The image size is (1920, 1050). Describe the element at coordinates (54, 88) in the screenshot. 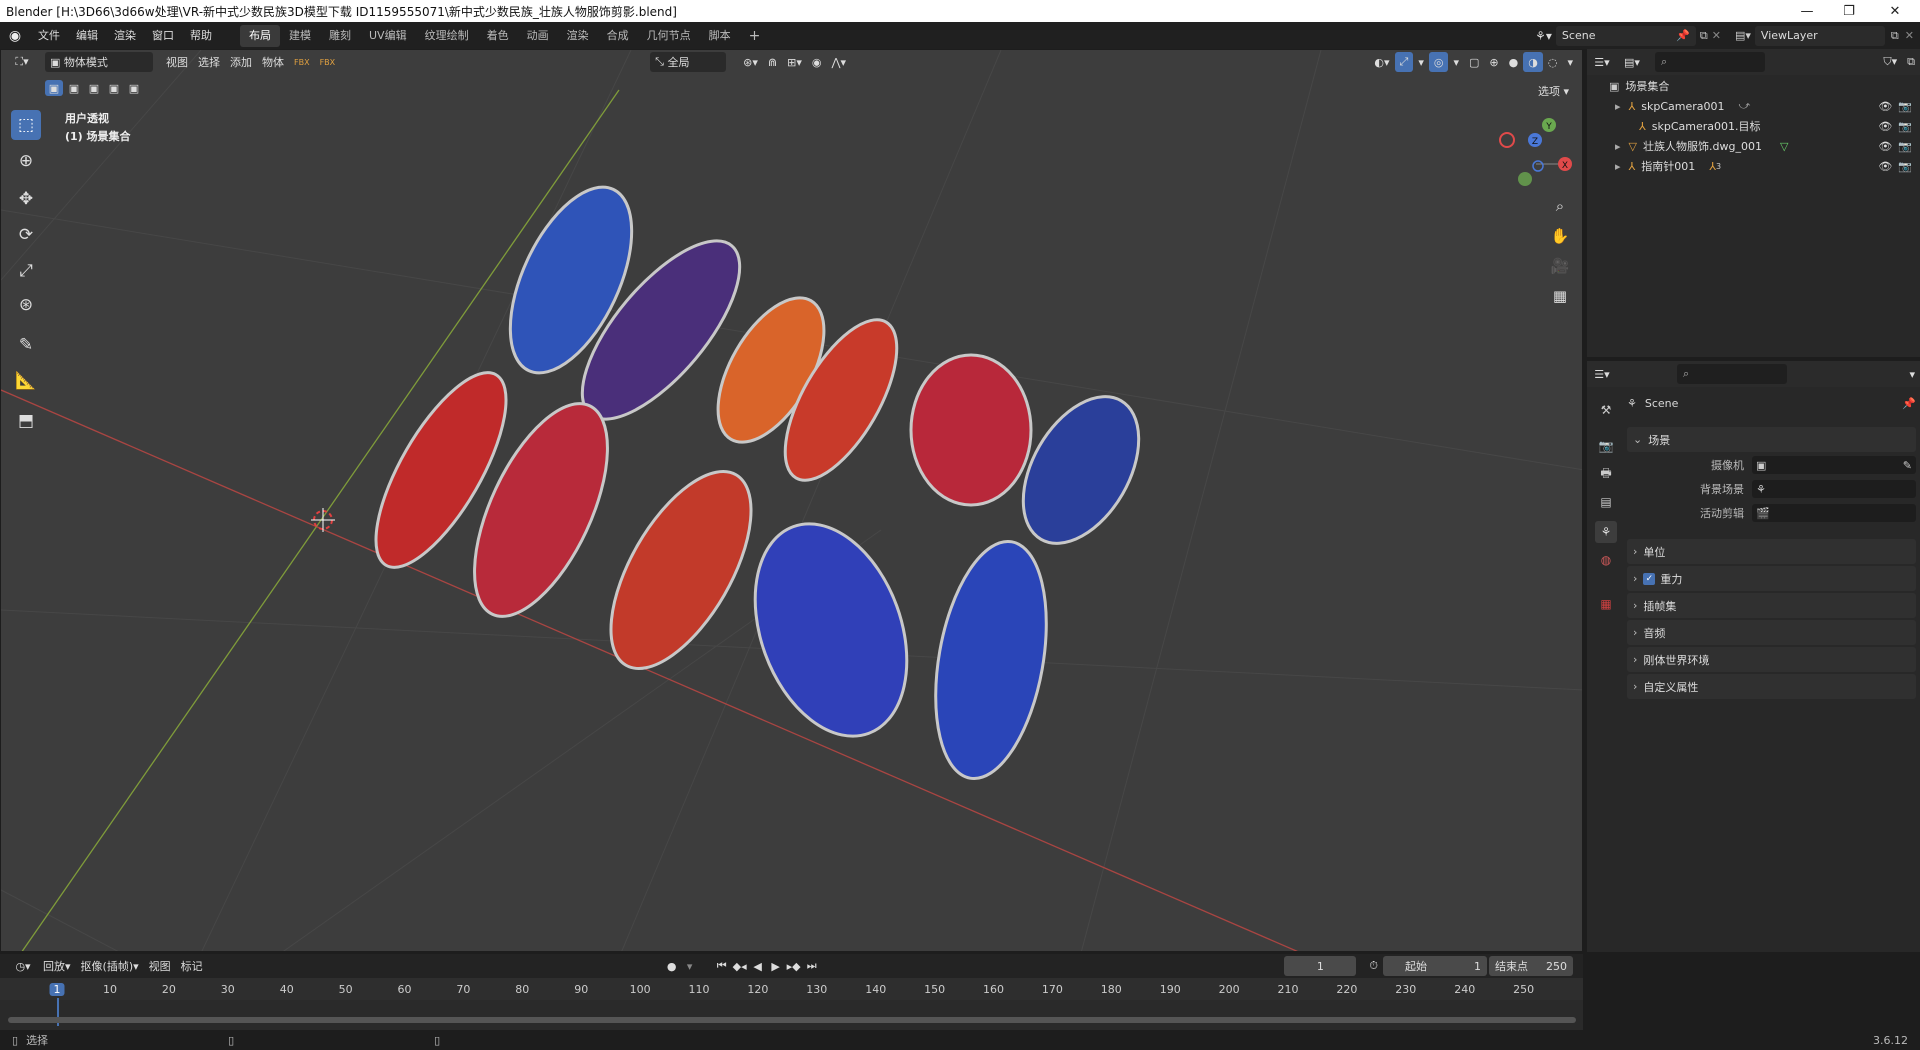

I see `select-new-icon: ▣` at that location.